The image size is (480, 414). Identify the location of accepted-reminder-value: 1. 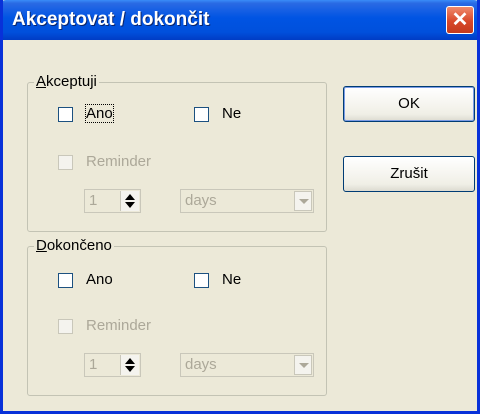
(93, 200).